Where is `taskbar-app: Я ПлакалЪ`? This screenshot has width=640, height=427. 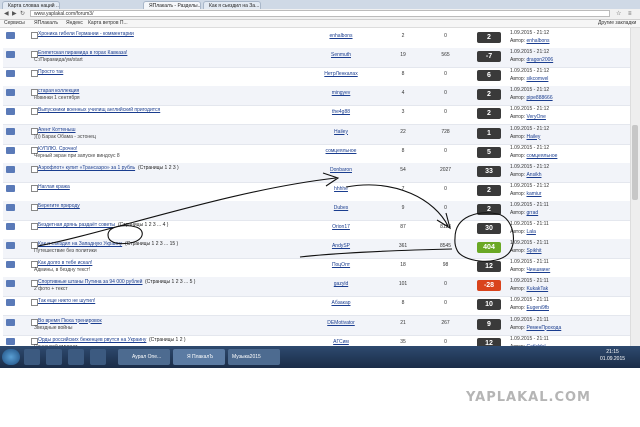
taskbar-app: Я ПлакалЪ is located at coordinates (199, 357).